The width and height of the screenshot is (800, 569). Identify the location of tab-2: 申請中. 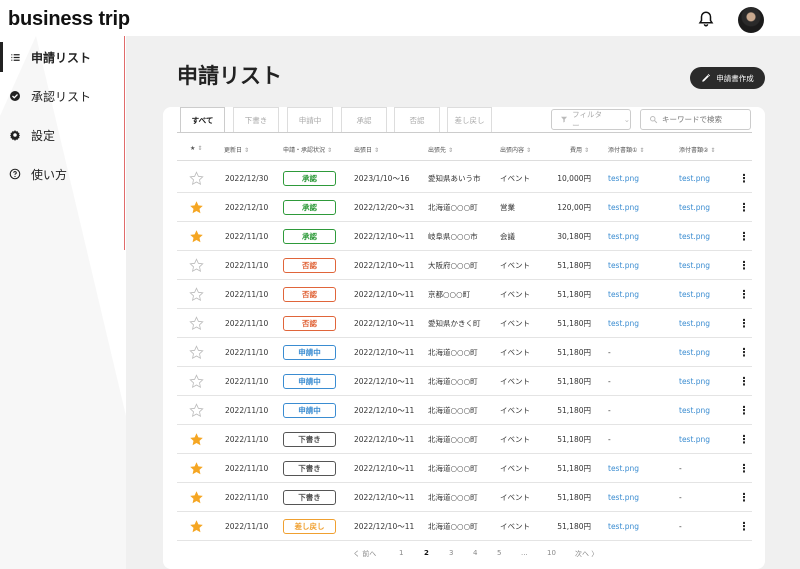
(310, 119).